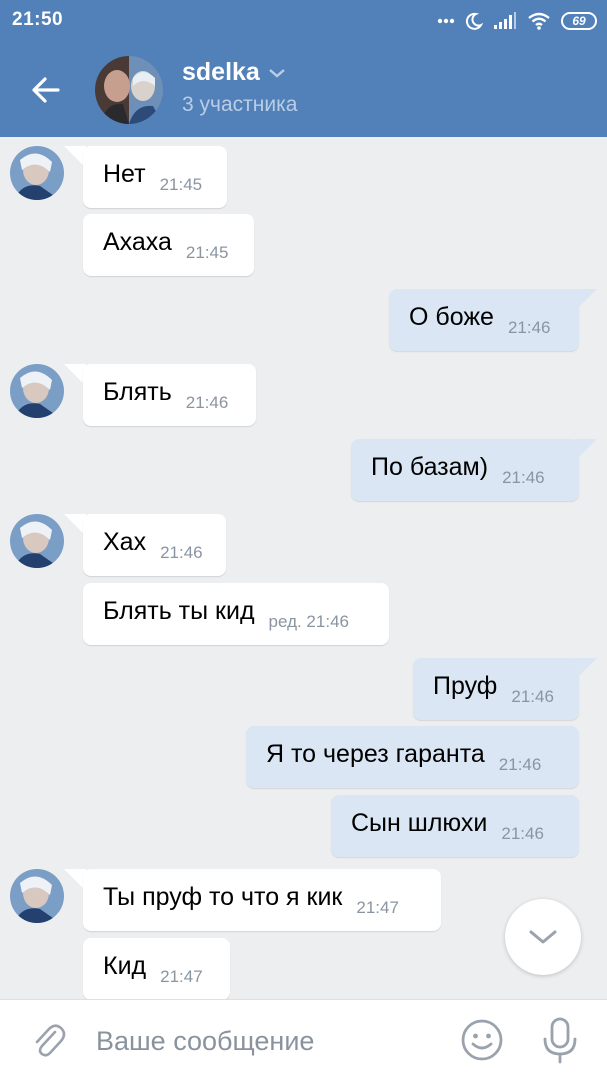 Image resolution: width=607 pixels, height=1080 pixels. I want to click on message-bubble: Блять 21:46, so click(169, 395).